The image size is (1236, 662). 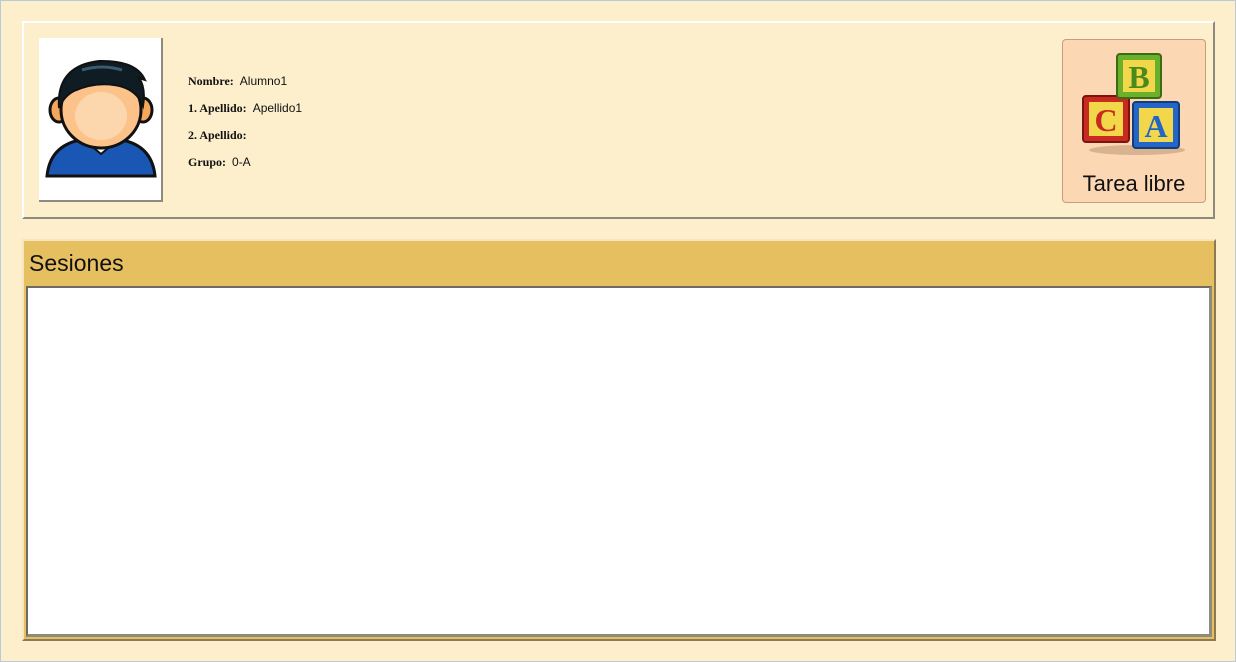 I want to click on second-surname-label: 2. Apellido:, so click(x=217, y=135).